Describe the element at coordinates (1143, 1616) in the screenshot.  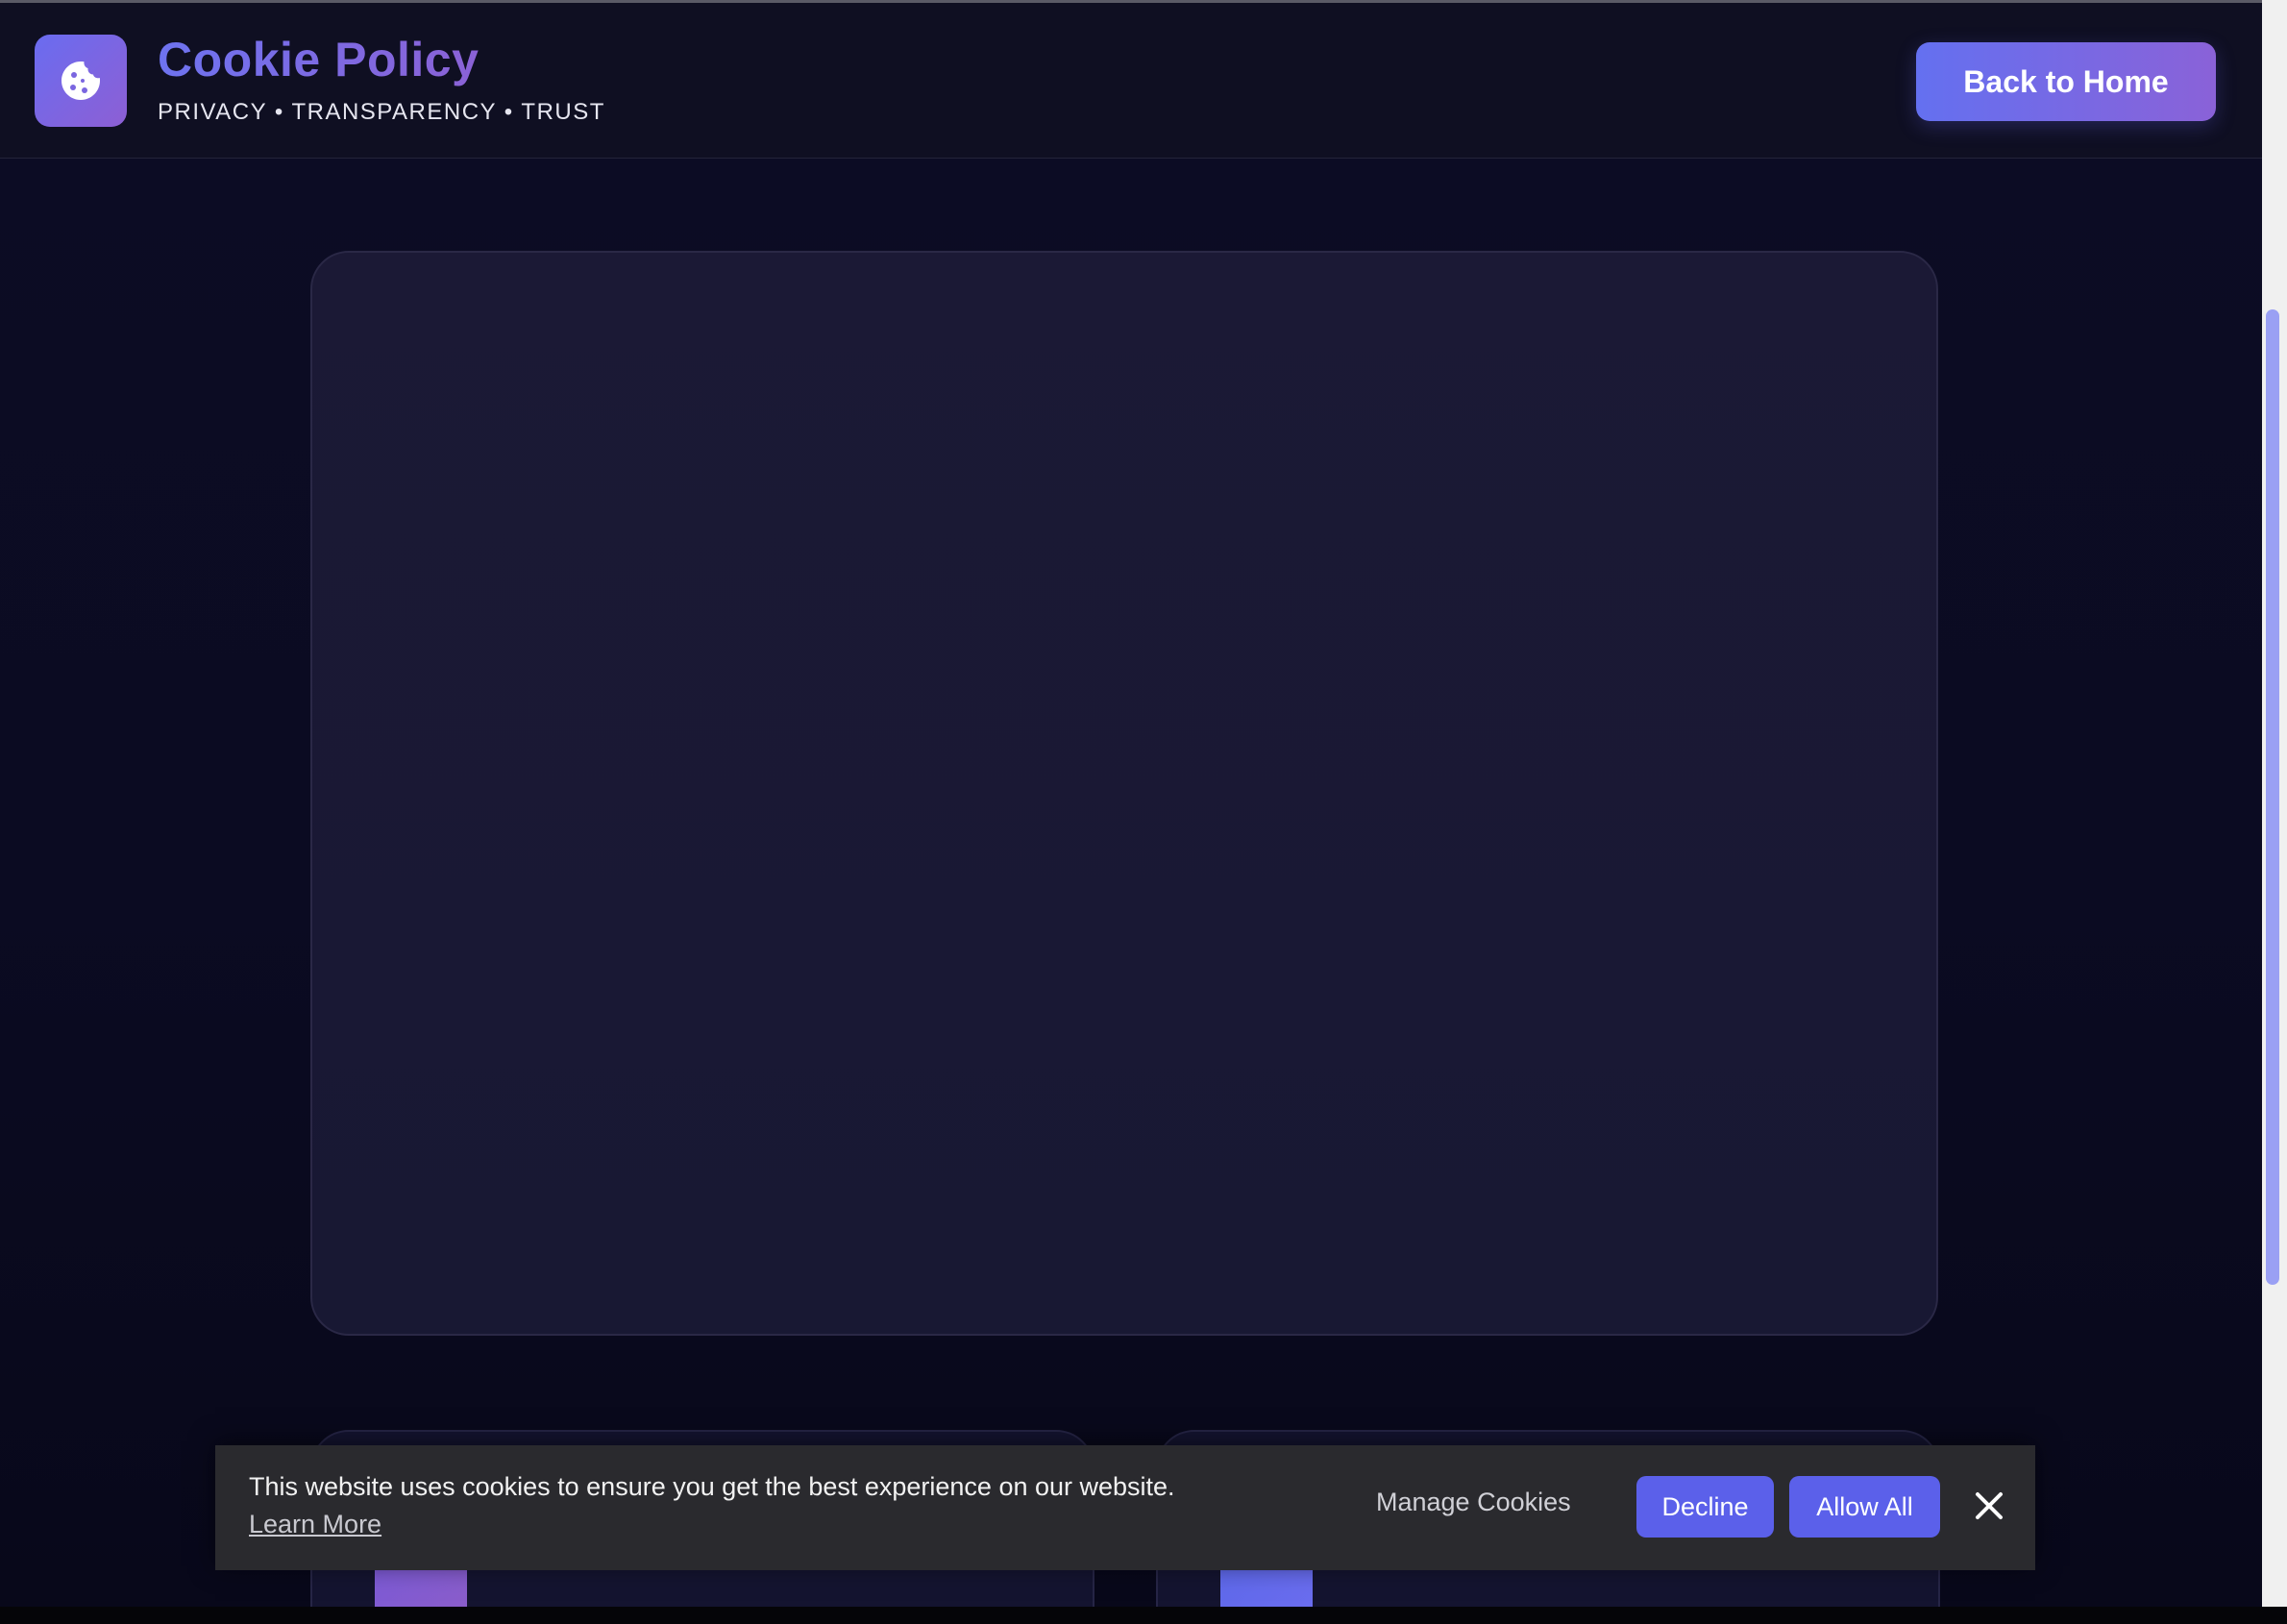
I see `window-bottom-edge` at that location.